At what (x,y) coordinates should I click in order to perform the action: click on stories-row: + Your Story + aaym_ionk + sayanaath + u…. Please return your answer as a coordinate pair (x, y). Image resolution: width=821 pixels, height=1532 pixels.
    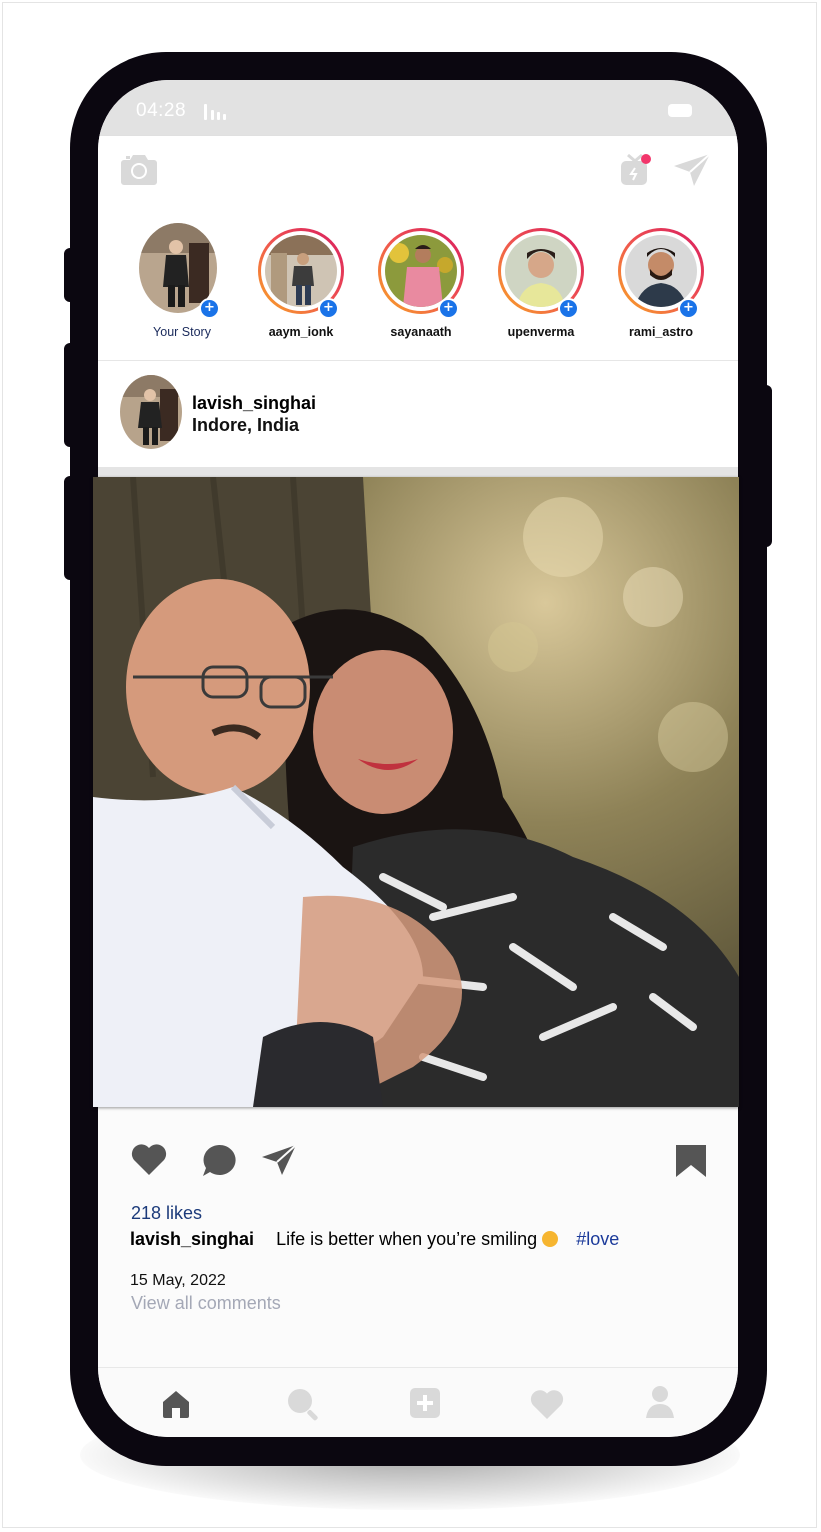
    Looking at the image, I should click on (418, 281).